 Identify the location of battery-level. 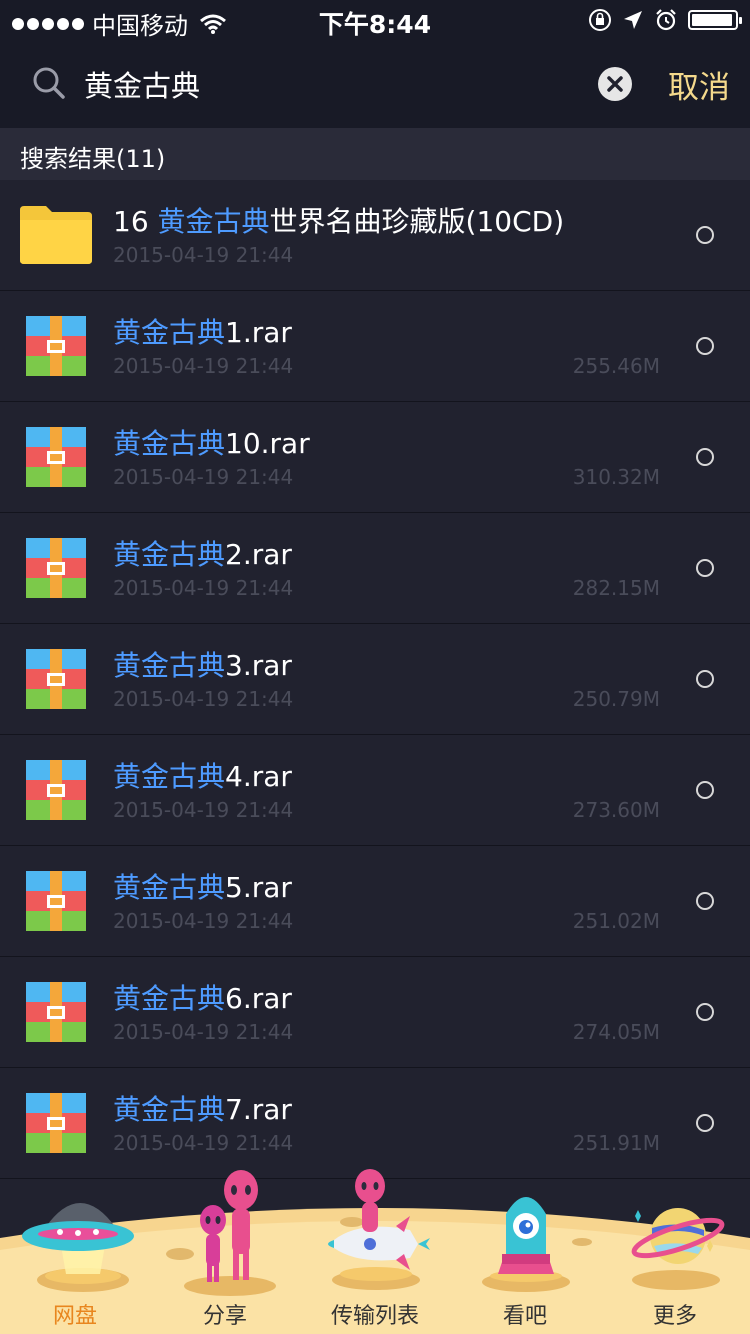
(712, 20).